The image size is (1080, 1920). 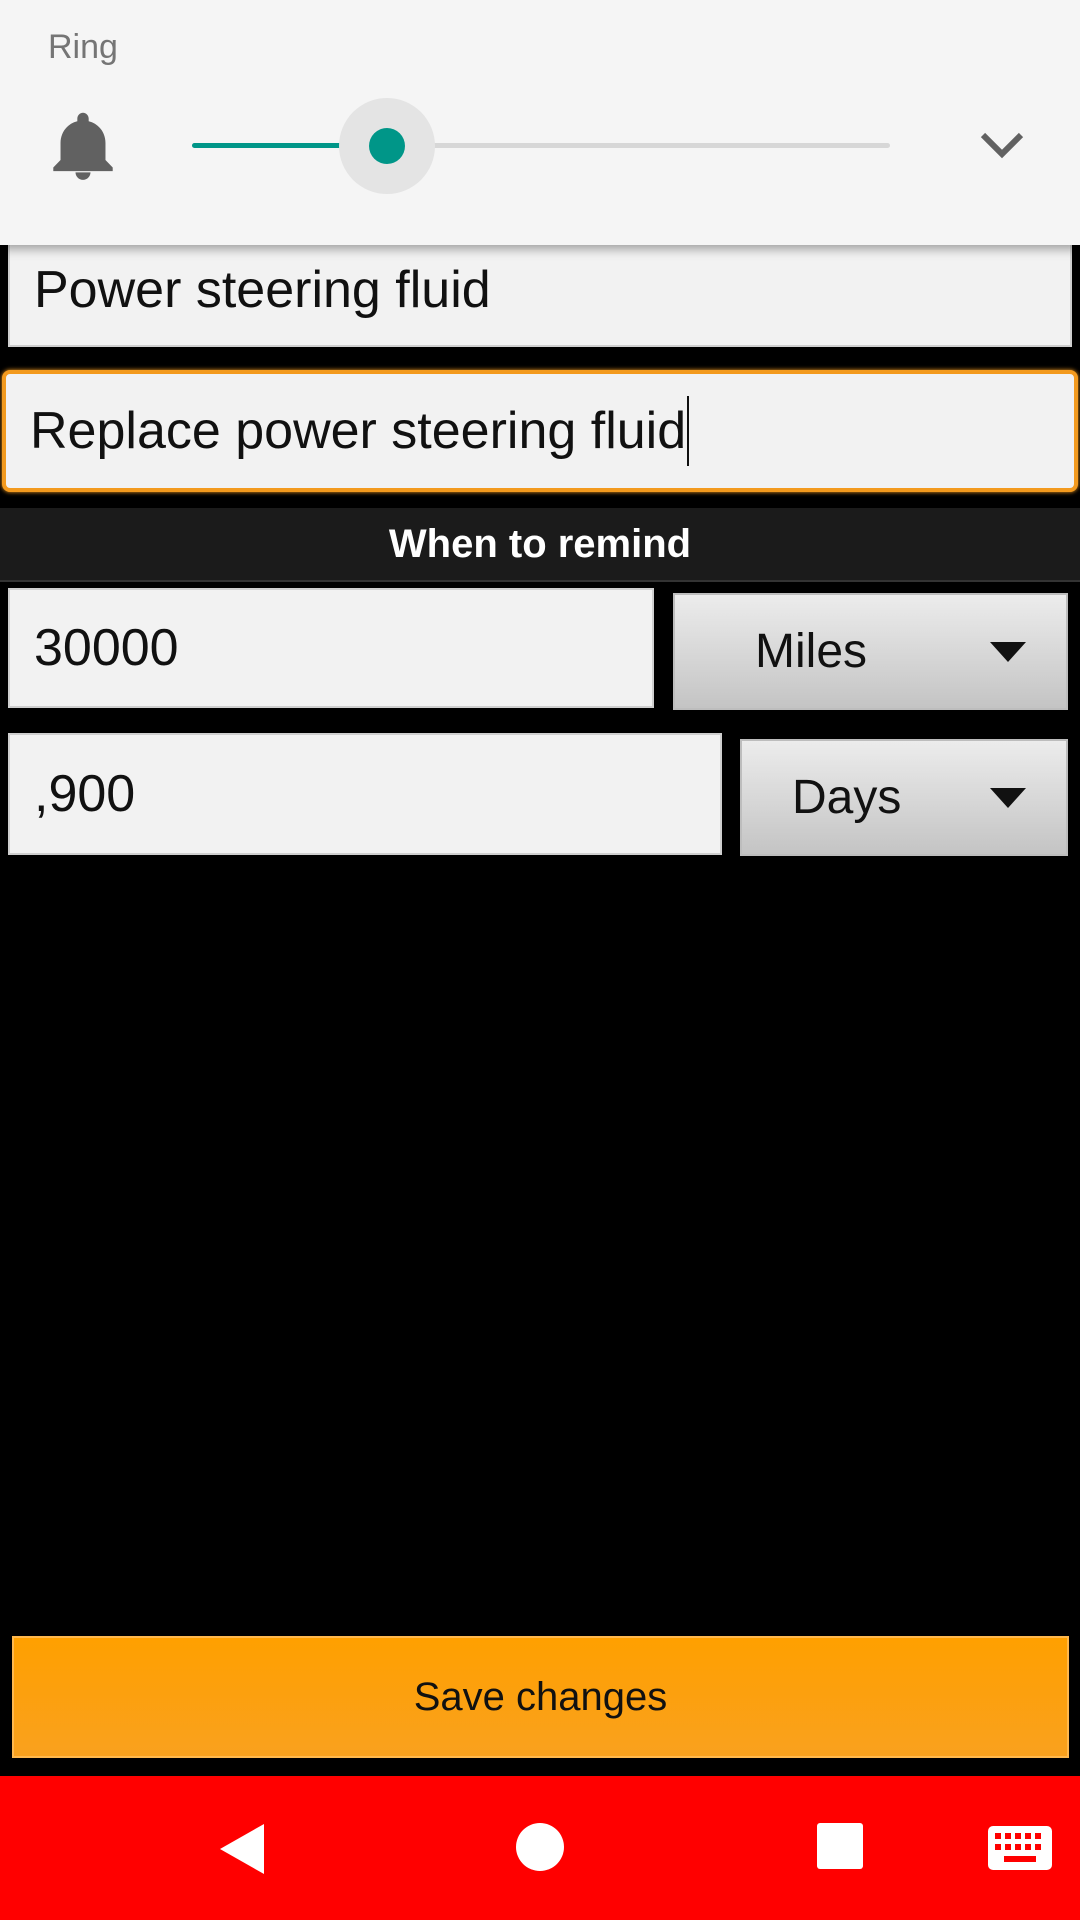 I want to click on item-description-value: Replace power steering fluid, so click(x=358, y=431).